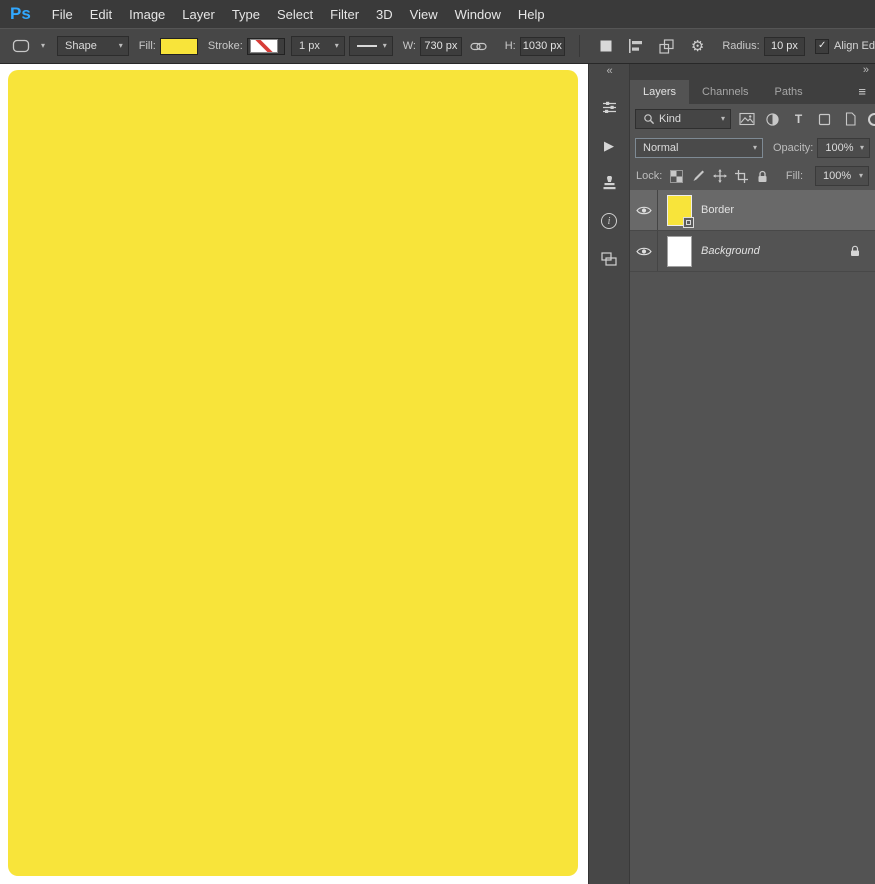  Describe the element at coordinates (649, 119) in the screenshot. I see `search-icon` at that location.